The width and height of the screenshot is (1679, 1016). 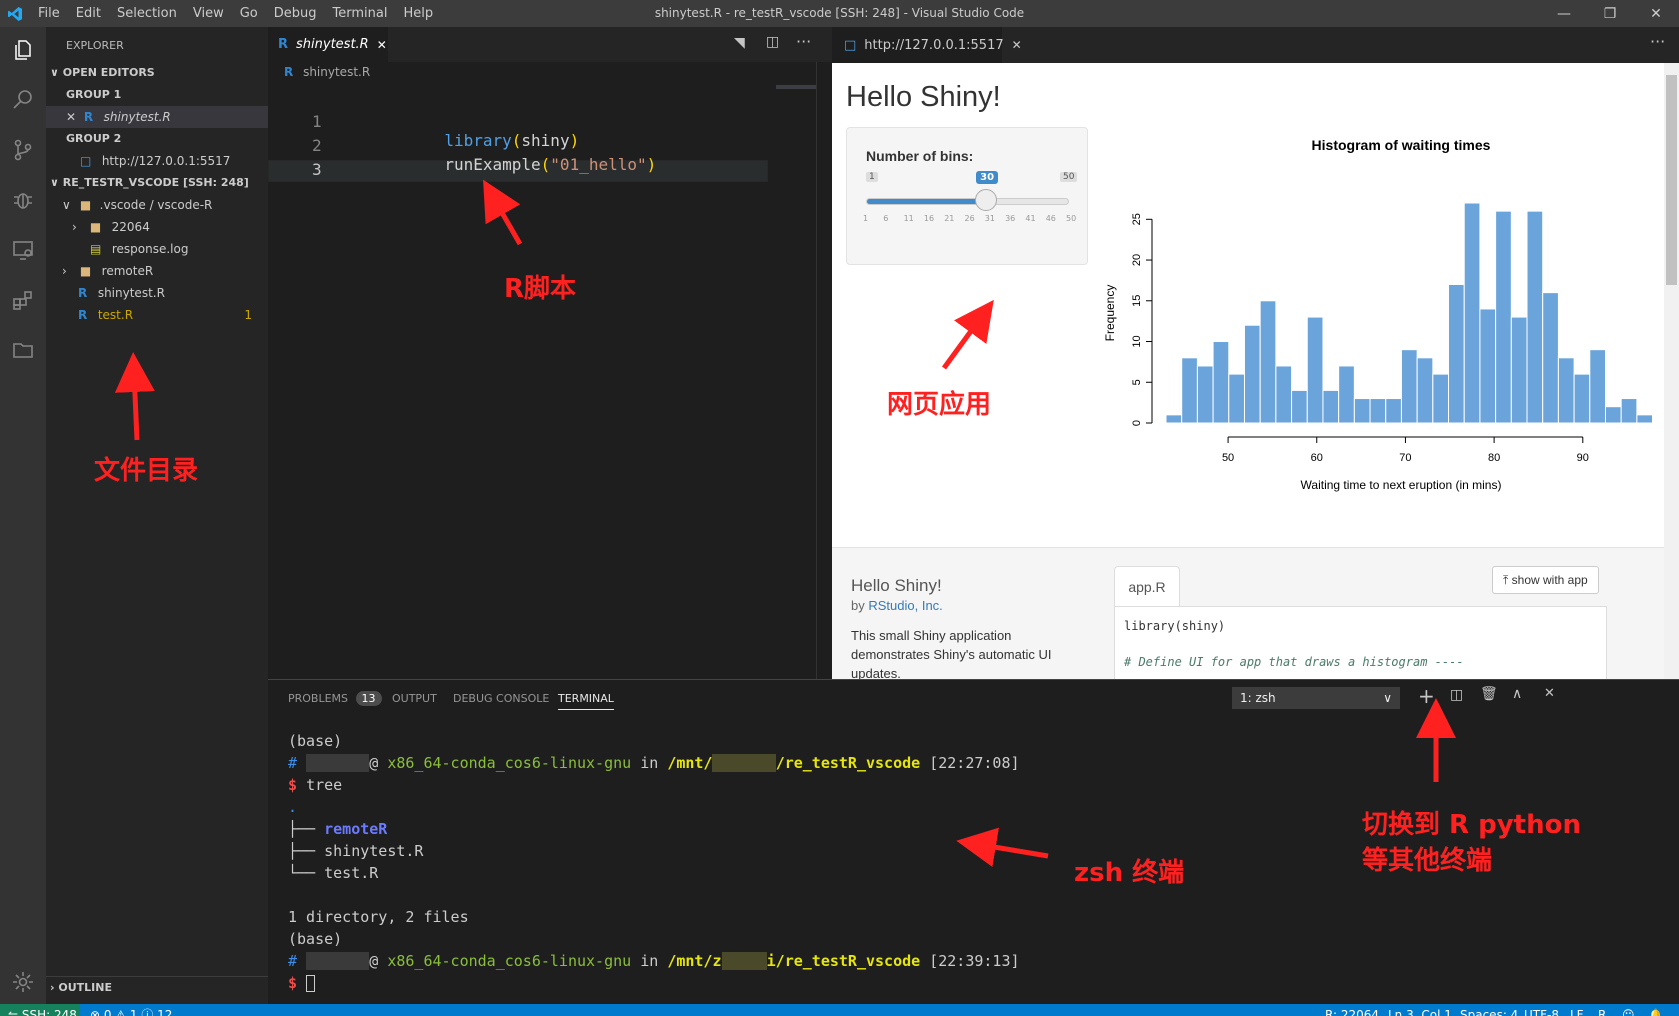 I want to click on split-terminal-icon: ◫, so click(x=1456, y=695).